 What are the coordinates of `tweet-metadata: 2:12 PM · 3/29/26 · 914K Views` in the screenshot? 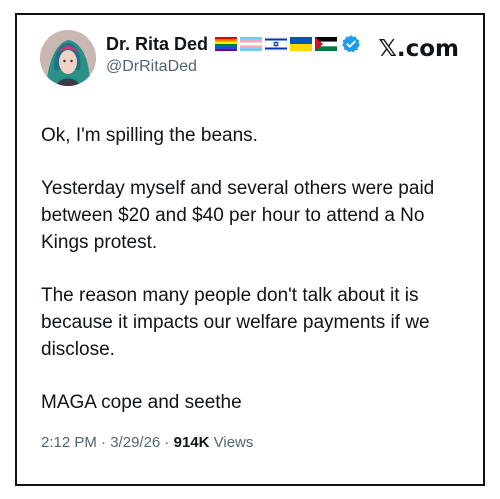 It's located at (147, 442).